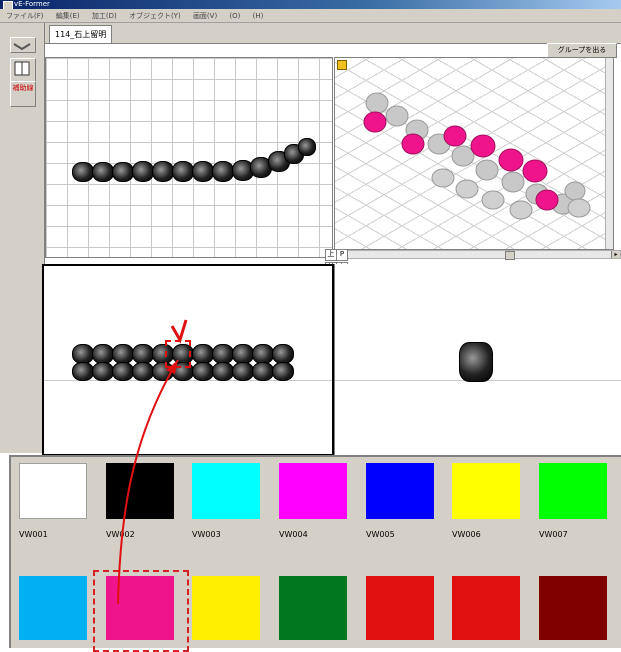  I want to click on check-mark-icon, so click(179, 331).